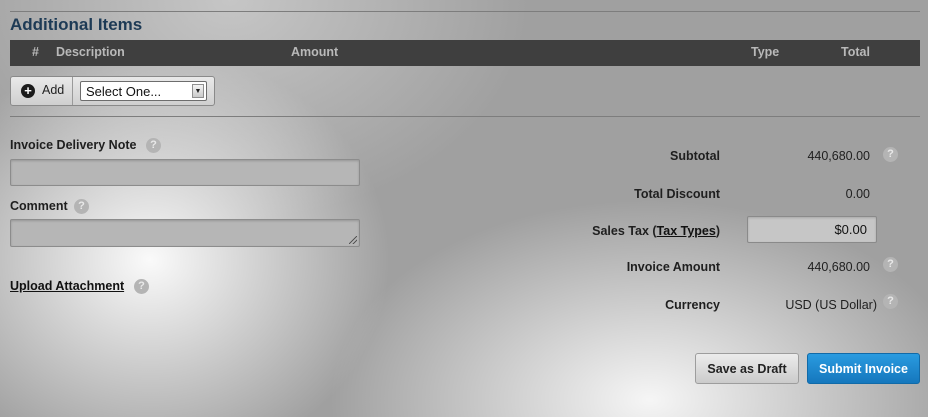 The width and height of the screenshot is (928, 417). I want to click on submit-invoice-button: Submit Invoice, so click(863, 368).